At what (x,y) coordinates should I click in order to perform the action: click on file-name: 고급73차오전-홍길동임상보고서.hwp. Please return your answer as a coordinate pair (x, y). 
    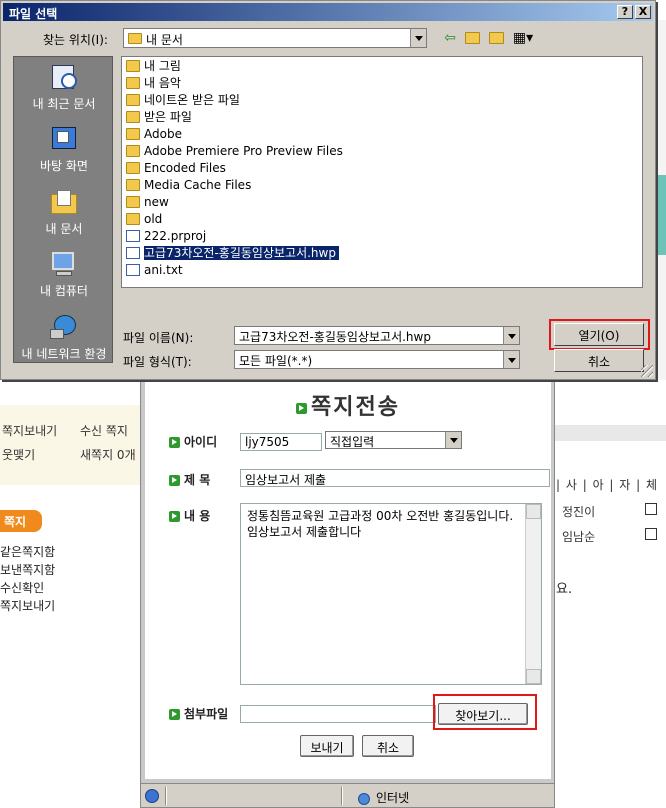
    Looking at the image, I should click on (241, 253).